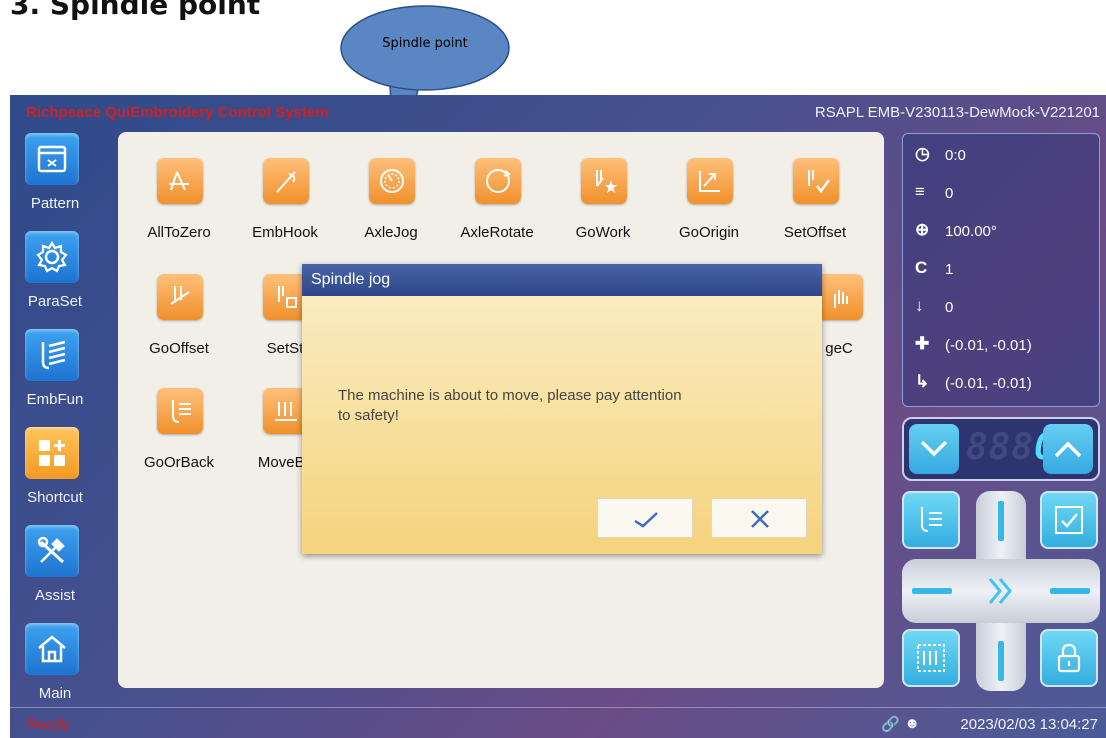 The width and height of the screenshot is (1106, 738). I want to click on rotate-360-icon, so click(498, 181).